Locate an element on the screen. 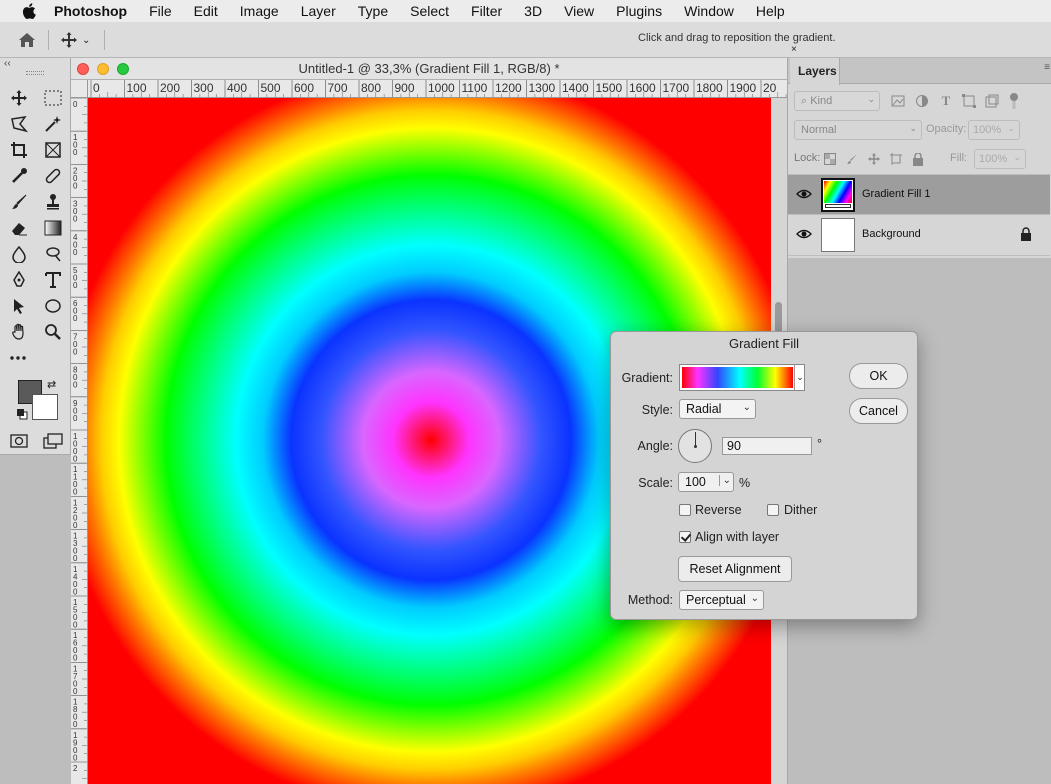  pen-tool-icon is located at coordinates (19, 280).